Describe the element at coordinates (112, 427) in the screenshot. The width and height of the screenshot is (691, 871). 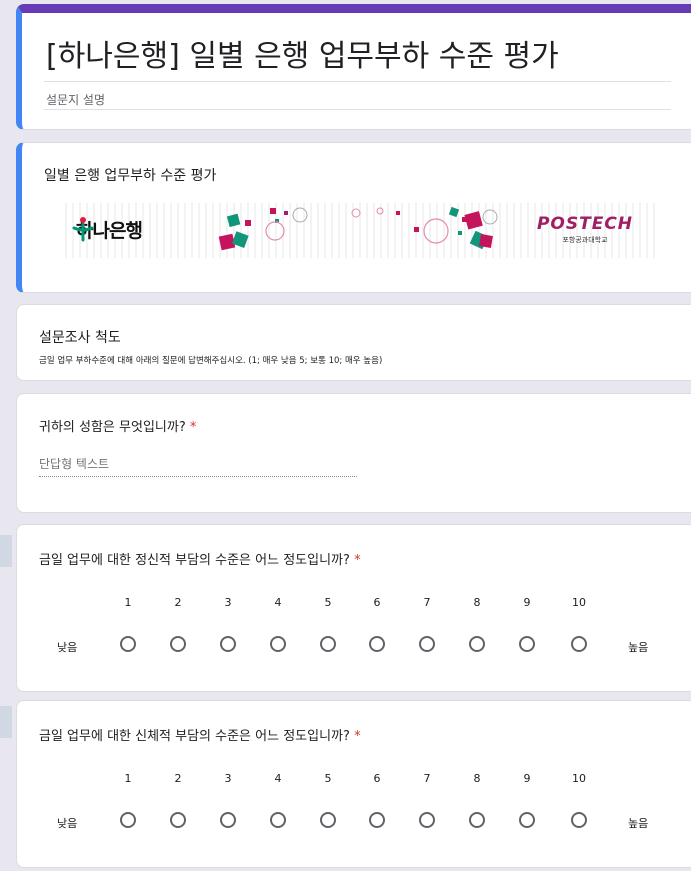
I see `question-text: 귀하의 성함은 무엇입니까?` at that location.